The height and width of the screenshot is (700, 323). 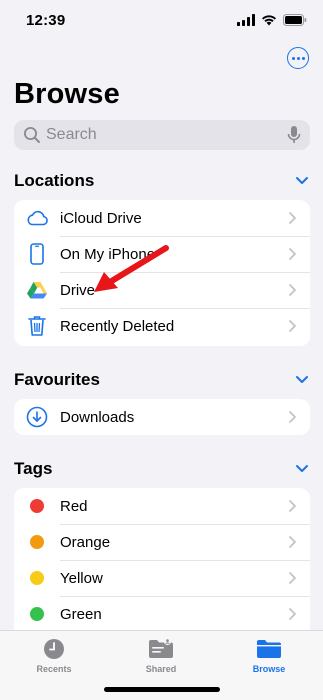 What do you see at coordinates (162, 614) in the screenshot?
I see `tag-item-green: Green` at bounding box center [162, 614].